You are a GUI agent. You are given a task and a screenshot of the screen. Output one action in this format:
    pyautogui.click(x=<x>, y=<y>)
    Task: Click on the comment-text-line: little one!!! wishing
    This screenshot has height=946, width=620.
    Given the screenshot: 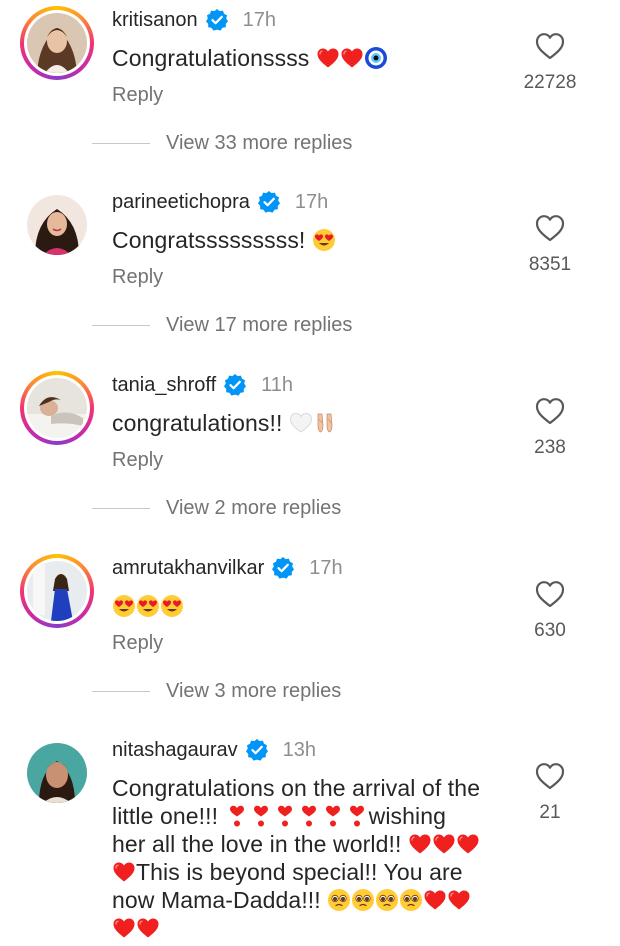 What is the action you would take?
    pyautogui.click(x=322, y=816)
    